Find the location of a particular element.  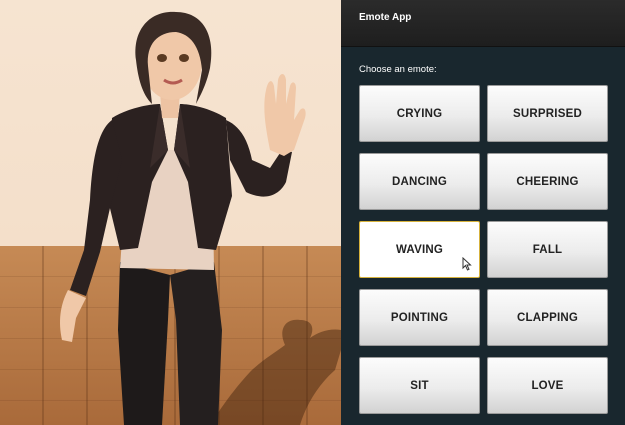

emote-button-clapping: CLAPPING is located at coordinates (547, 317).